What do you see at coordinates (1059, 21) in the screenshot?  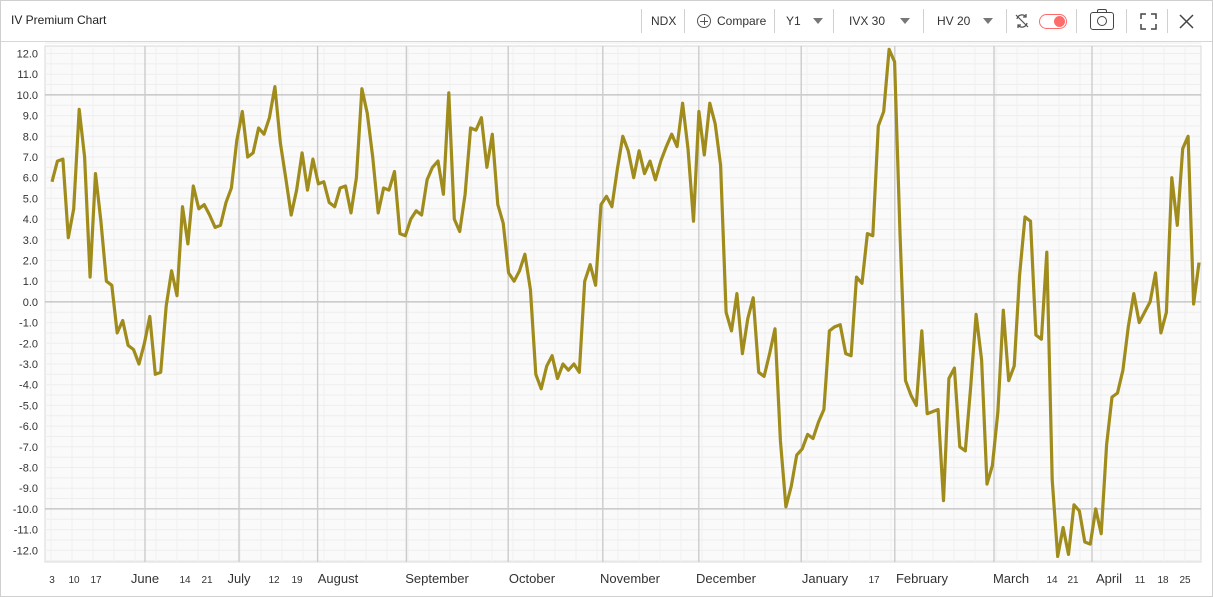 I see `toggle-knob` at bounding box center [1059, 21].